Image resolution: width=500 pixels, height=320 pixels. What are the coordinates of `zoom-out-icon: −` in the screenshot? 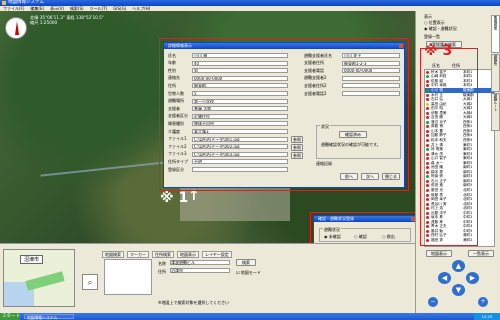 It's located at (433, 302).